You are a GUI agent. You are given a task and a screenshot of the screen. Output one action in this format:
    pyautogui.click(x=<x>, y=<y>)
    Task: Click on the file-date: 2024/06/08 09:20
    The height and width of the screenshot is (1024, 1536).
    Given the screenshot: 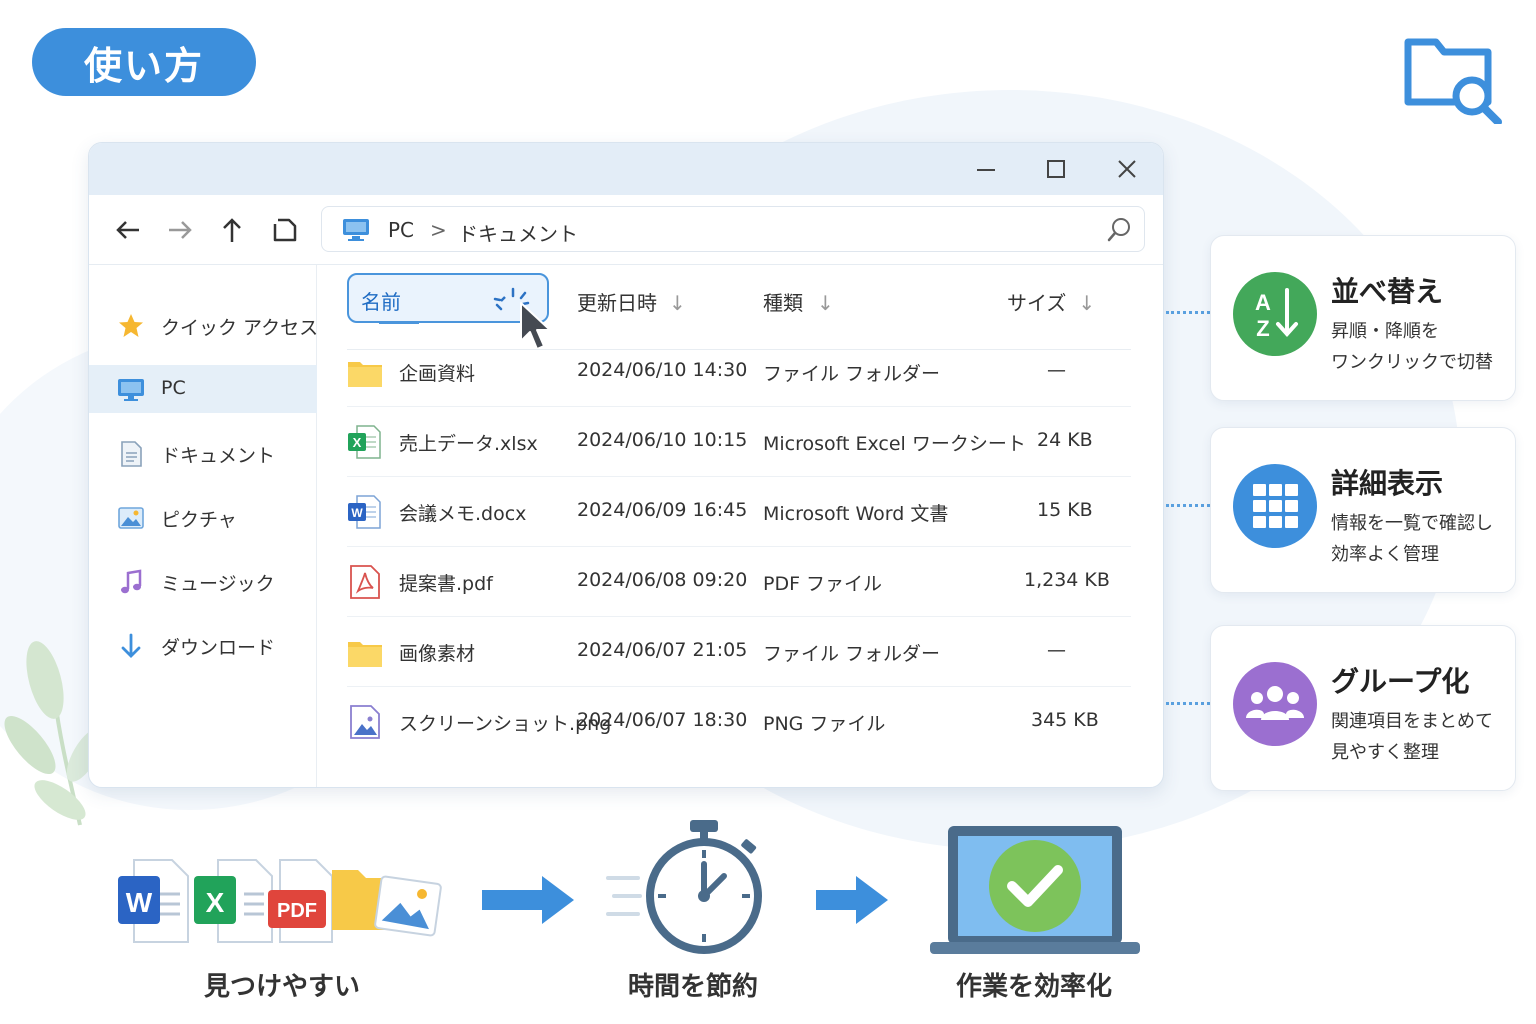 What is the action you would take?
    pyautogui.click(x=662, y=580)
    